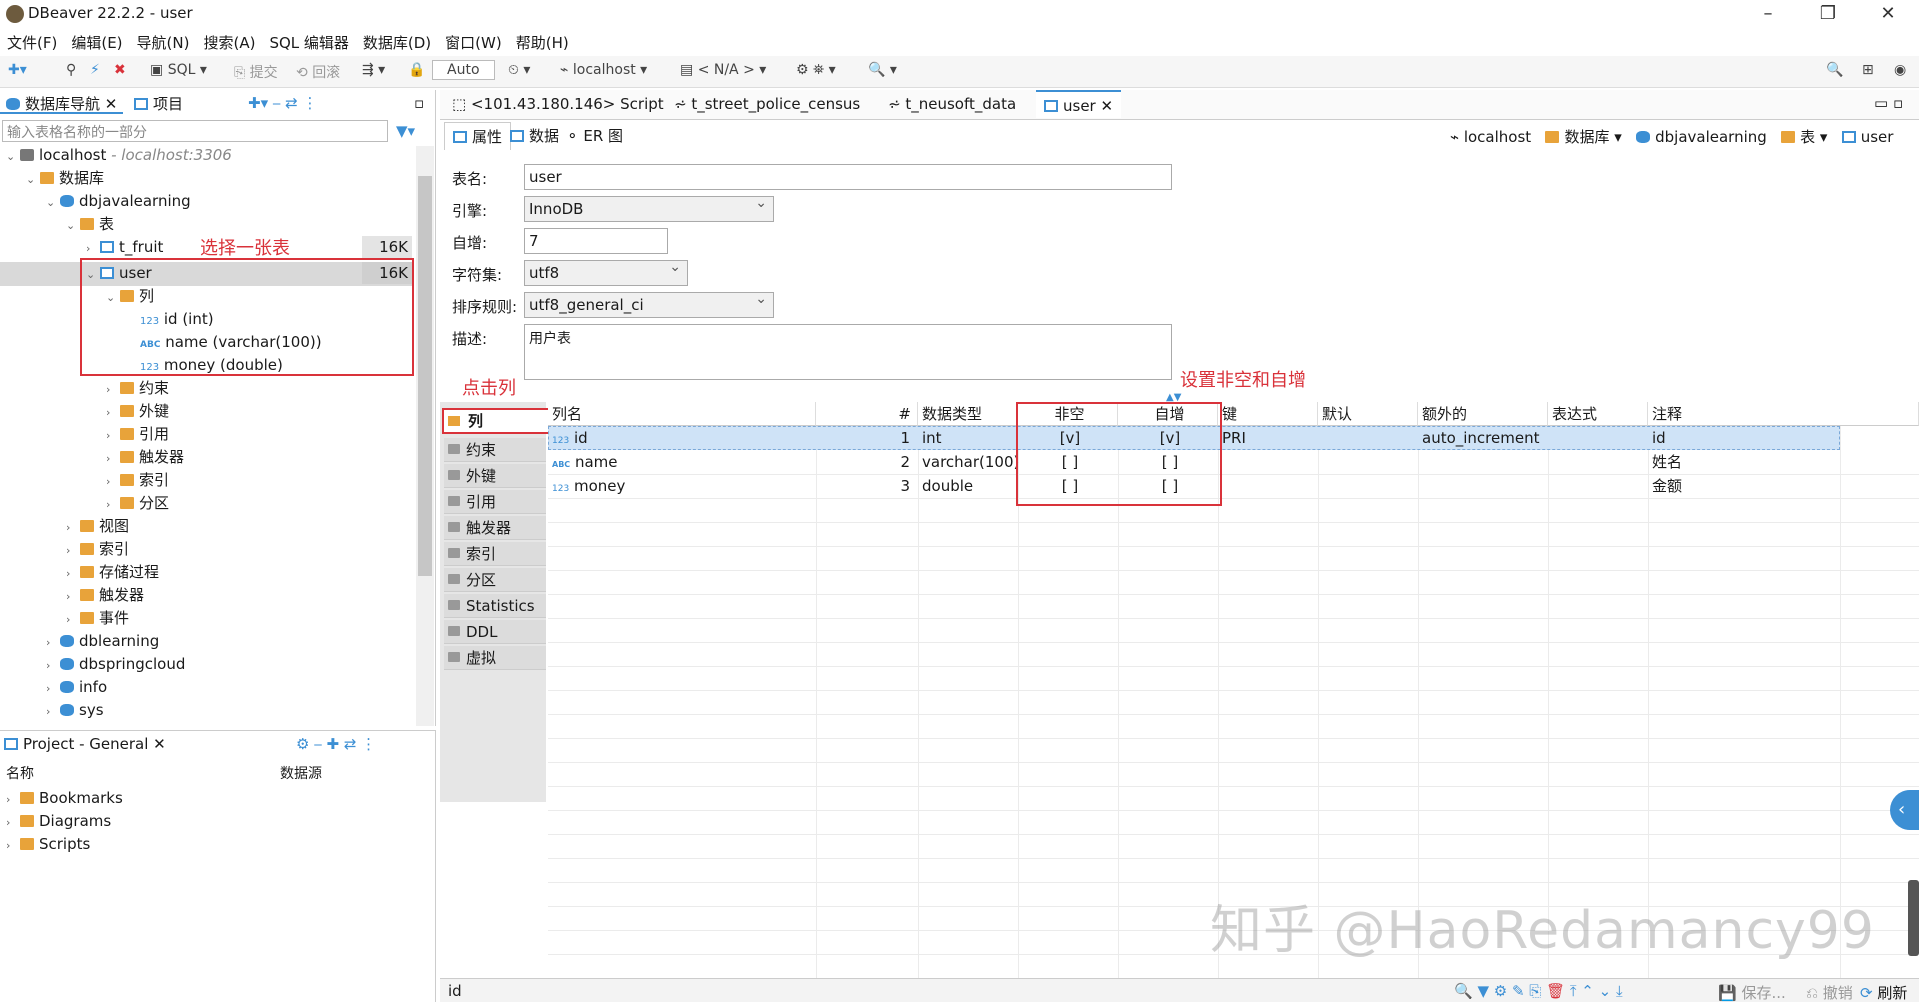  What do you see at coordinates (282, 103) in the screenshot?
I see `nav-toolbar-icon: ✚▾ ⎯ ⇄ ⋮` at bounding box center [282, 103].